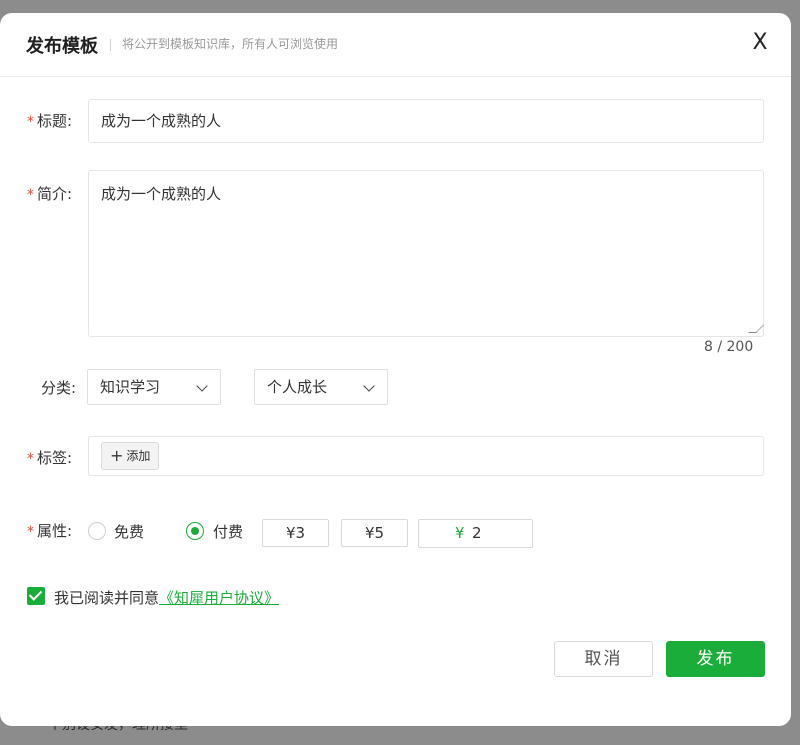 This screenshot has height=745, width=800. Describe the element at coordinates (110, 45) in the screenshot. I see `header-divider` at that location.